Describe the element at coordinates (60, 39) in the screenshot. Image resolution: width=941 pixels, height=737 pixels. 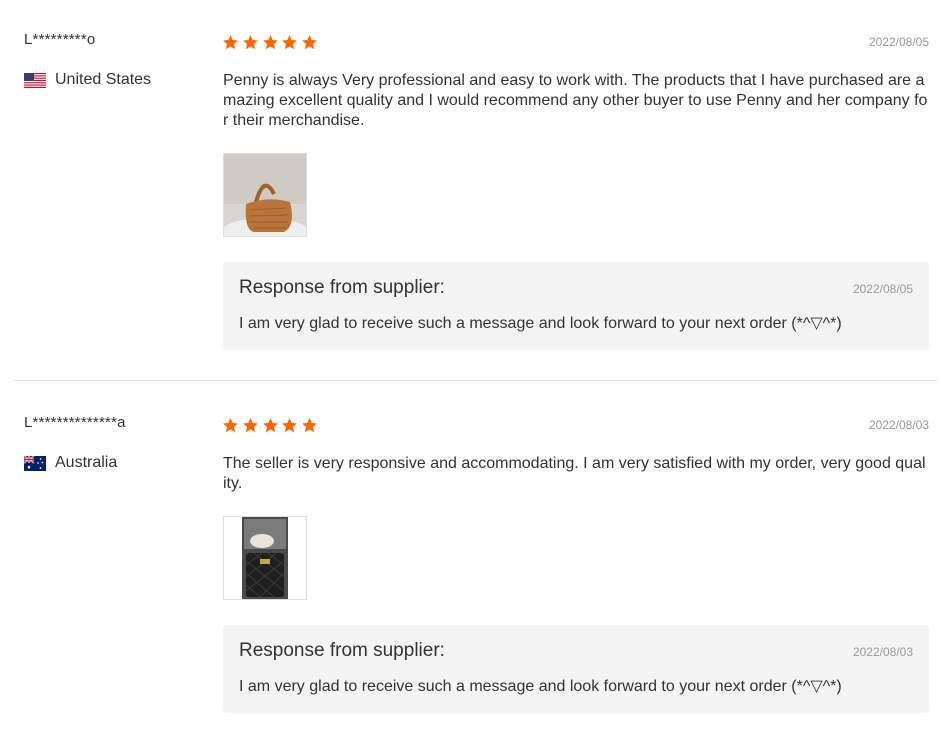
I see `reviewer-name: L*********o` at that location.